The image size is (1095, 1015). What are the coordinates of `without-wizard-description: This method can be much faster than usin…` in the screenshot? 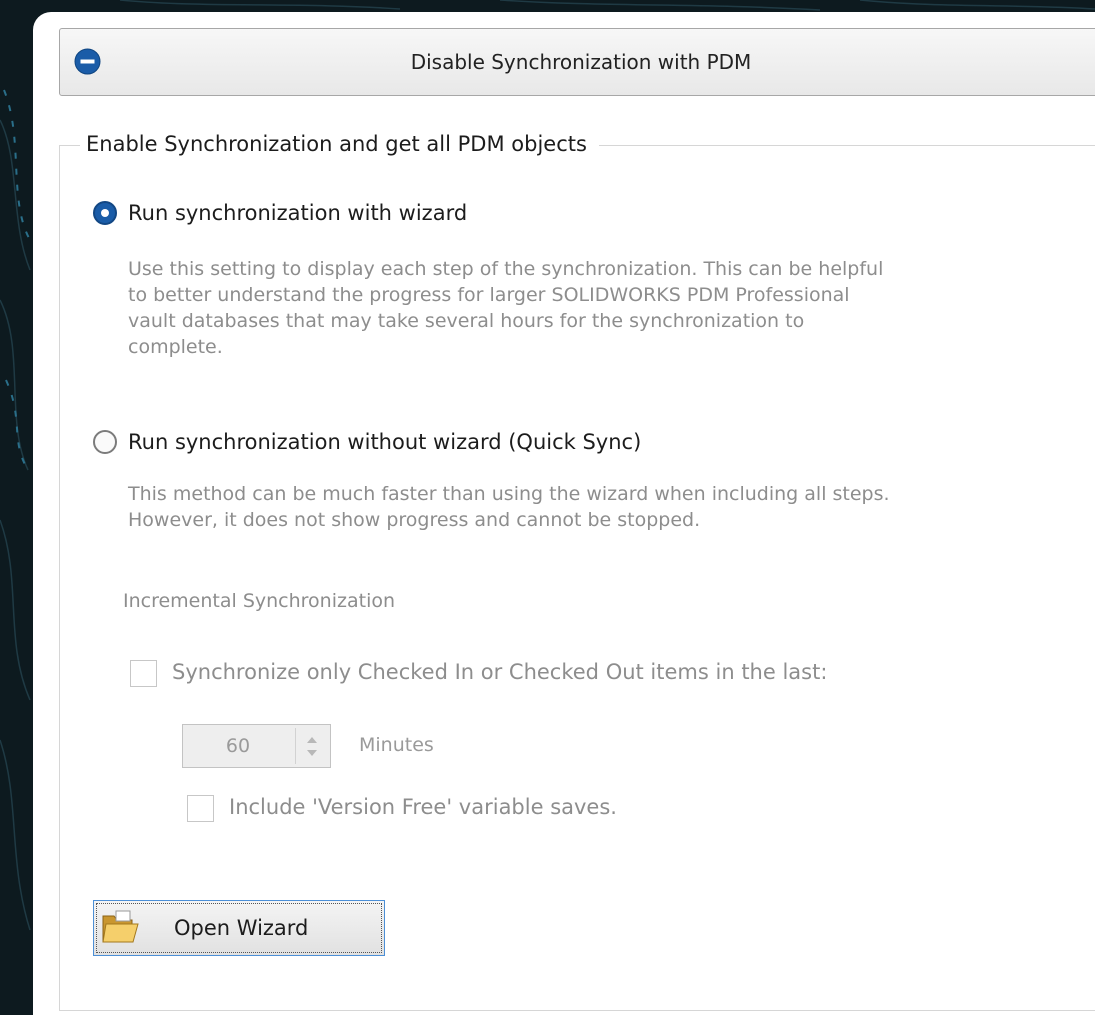 It's located at (509, 507).